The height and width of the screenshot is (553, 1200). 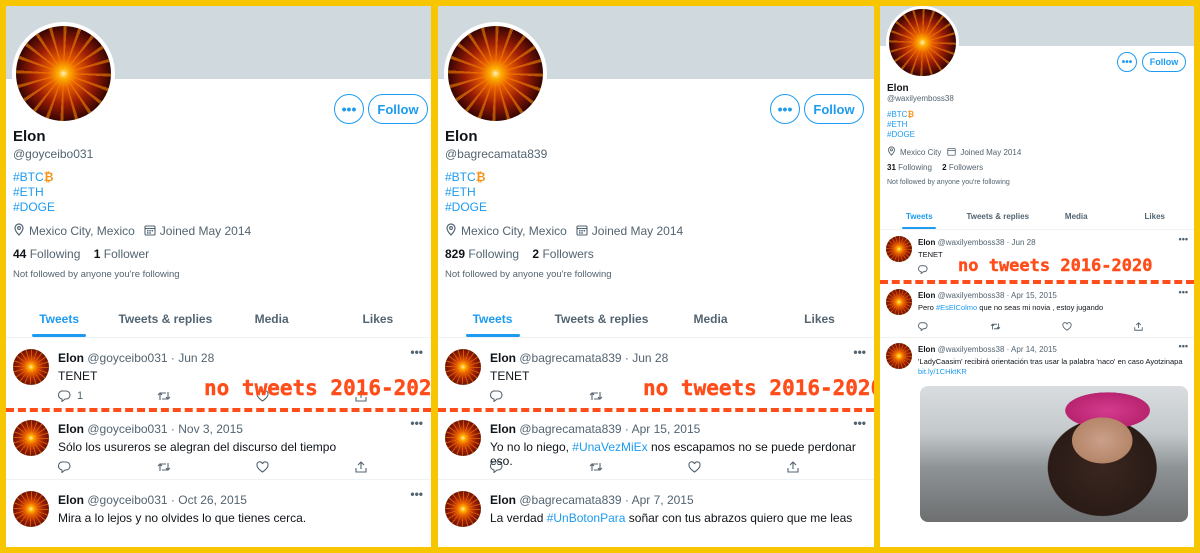 I want to click on annotation-dashed-line, so click(x=656, y=410).